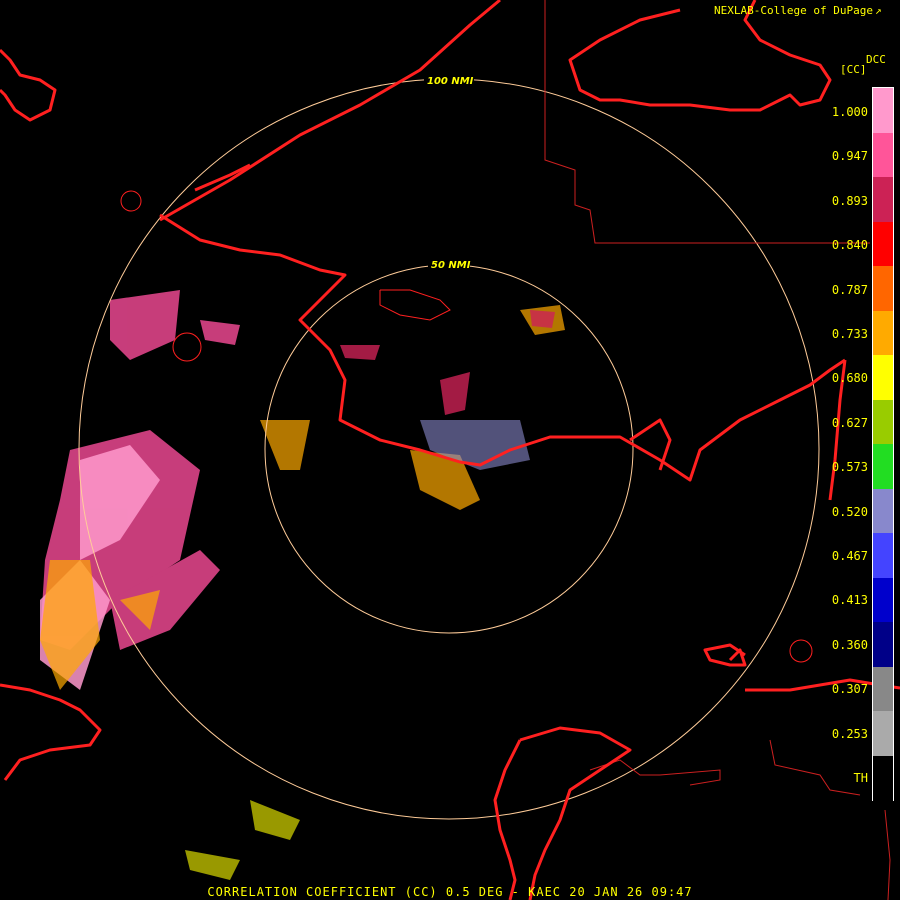 This screenshot has height=900, width=900. What do you see at coordinates (849, 200) in the screenshot?
I see `colorbar-tick-label: 0.893` at bounding box center [849, 200].